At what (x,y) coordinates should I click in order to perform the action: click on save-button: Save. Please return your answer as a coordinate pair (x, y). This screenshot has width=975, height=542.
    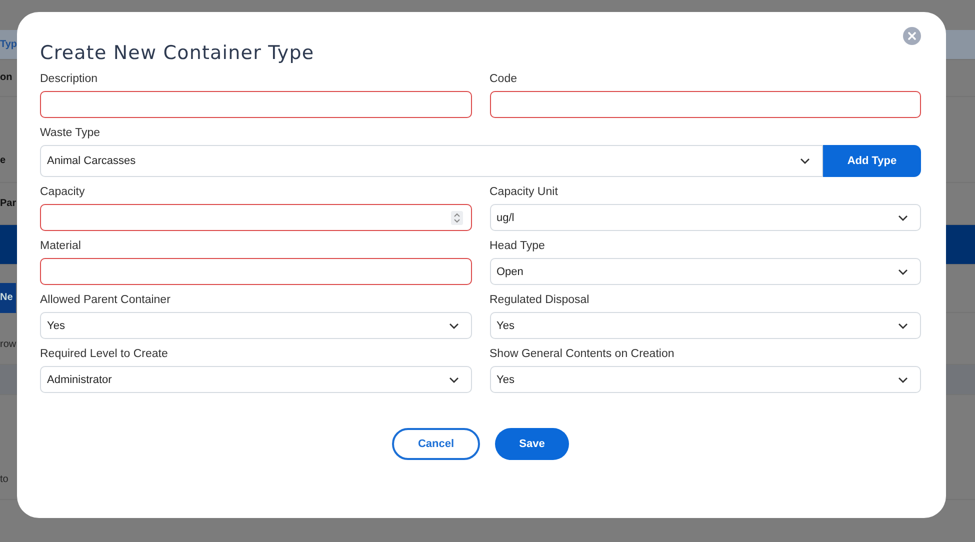
    Looking at the image, I should click on (532, 444).